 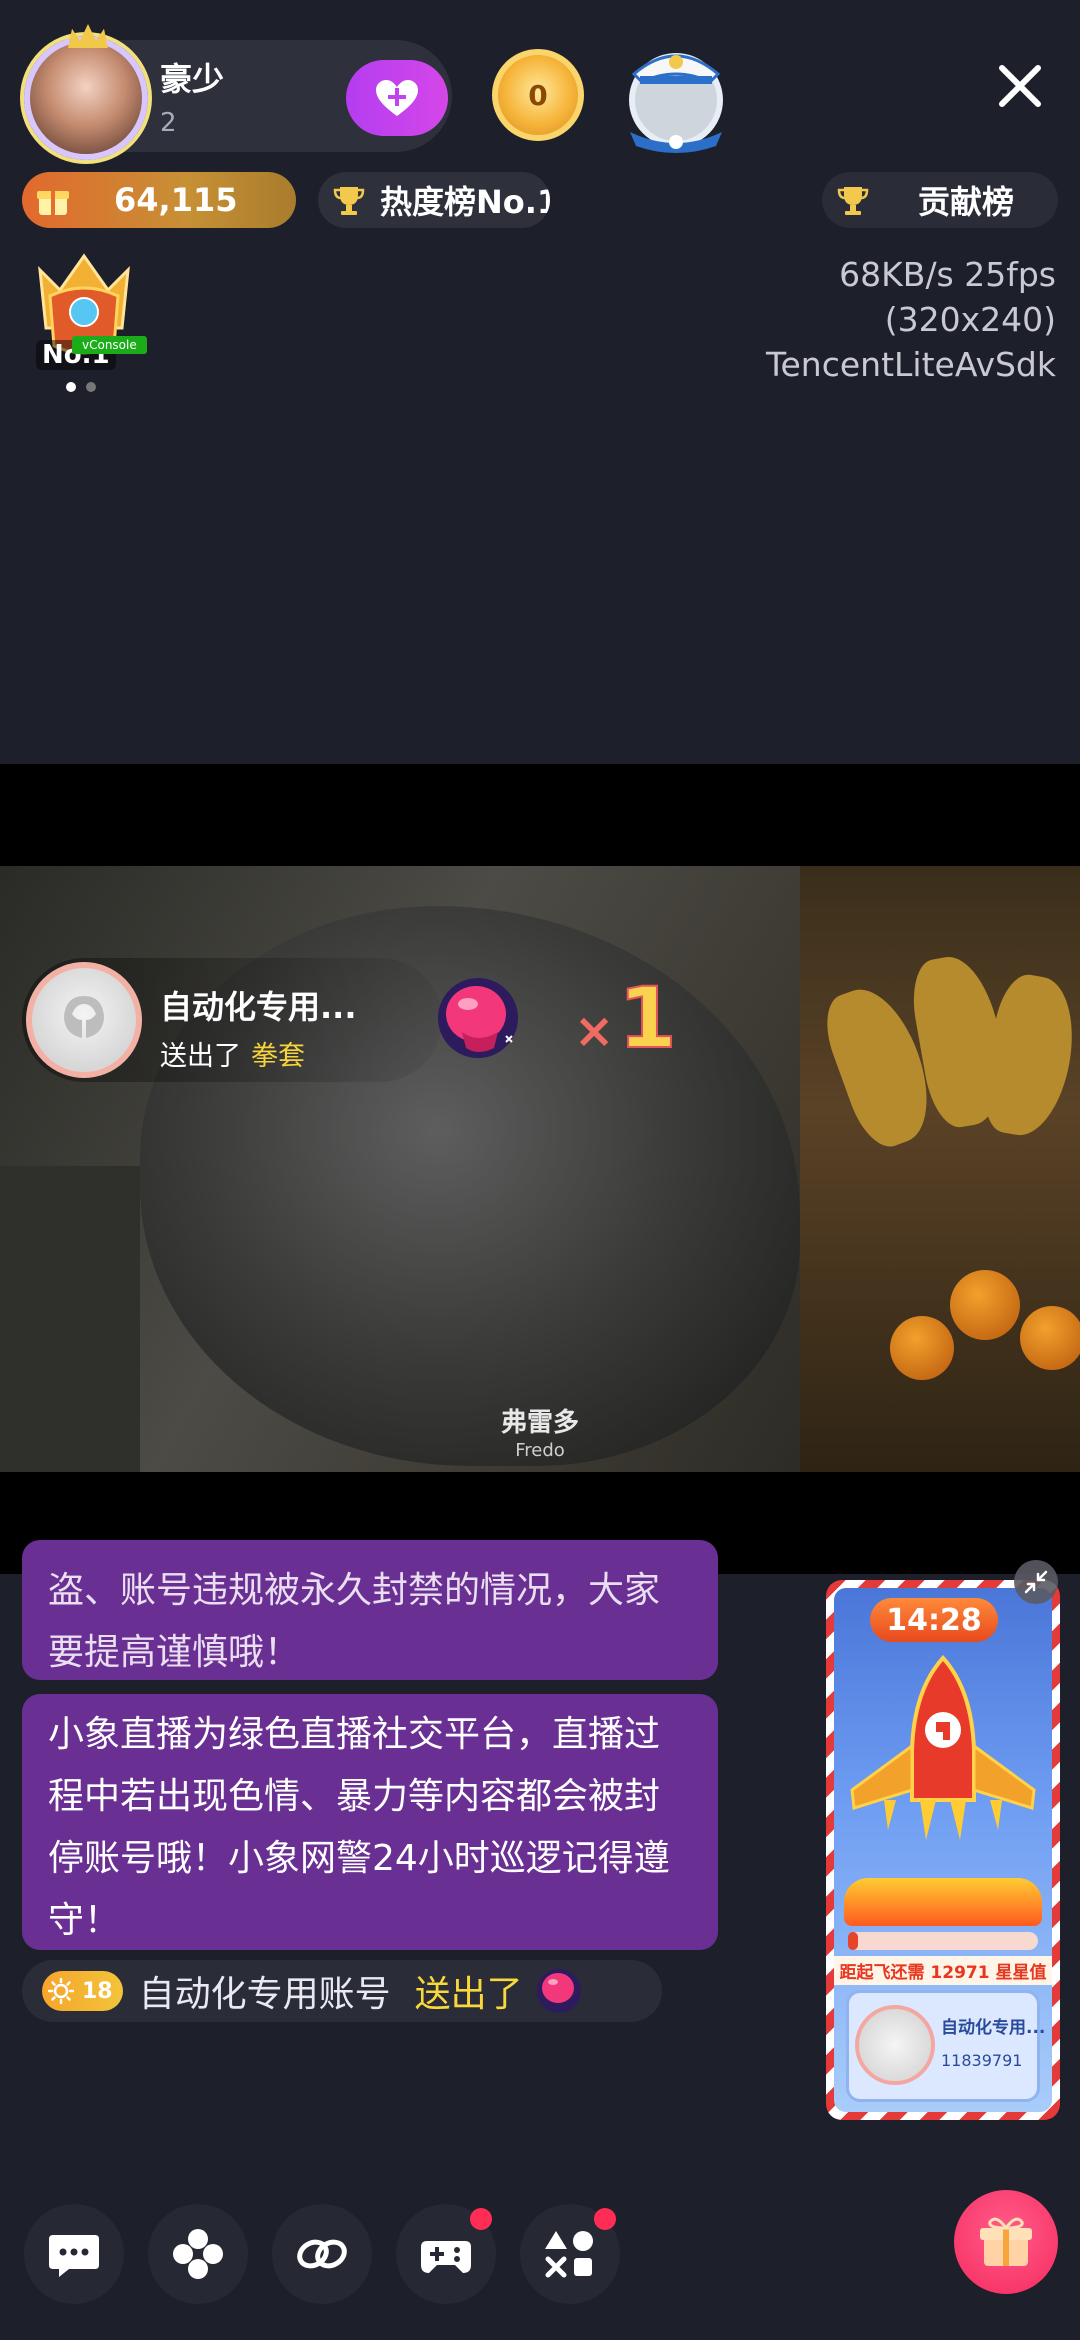 I want to click on gift-combo-count: × 1, so click(x=626, y=1018).